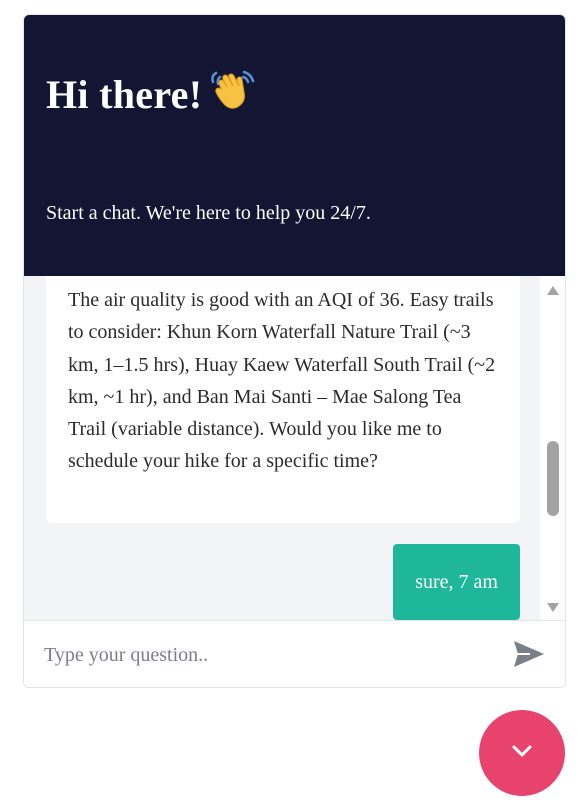  I want to click on waving-hand-icon, so click(233, 95).